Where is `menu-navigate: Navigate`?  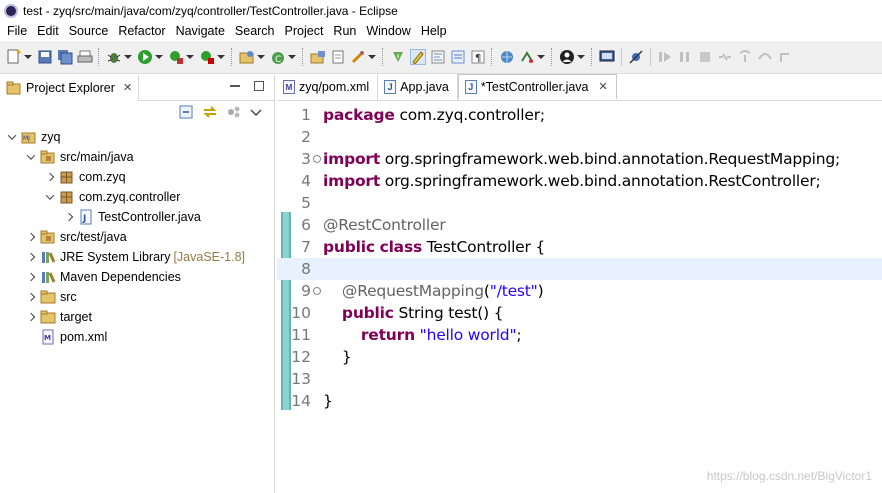
menu-navigate: Navigate is located at coordinates (200, 31).